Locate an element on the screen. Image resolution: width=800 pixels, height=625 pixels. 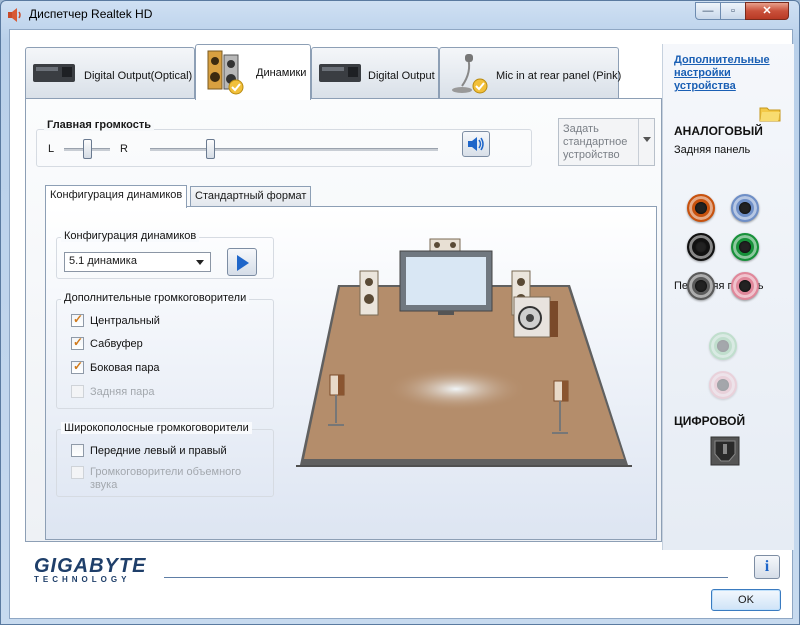
folder-icon is located at coordinates (770, 113).